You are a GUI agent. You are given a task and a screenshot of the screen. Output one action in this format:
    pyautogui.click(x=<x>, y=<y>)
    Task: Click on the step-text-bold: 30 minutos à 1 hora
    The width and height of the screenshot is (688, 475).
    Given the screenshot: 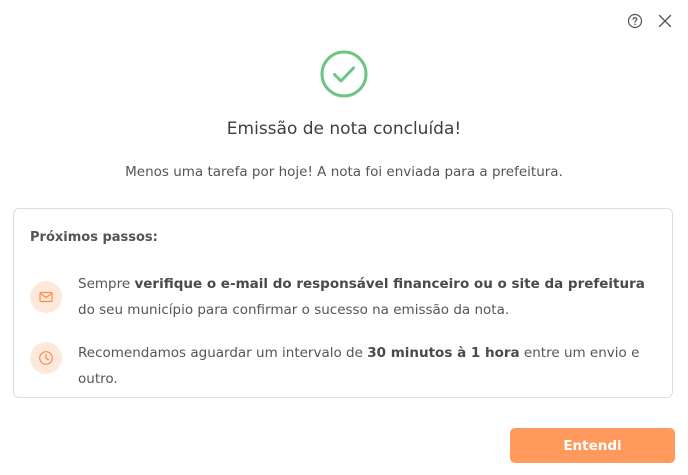 What is the action you would take?
    pyautogui.click(x=443, y=353)
    